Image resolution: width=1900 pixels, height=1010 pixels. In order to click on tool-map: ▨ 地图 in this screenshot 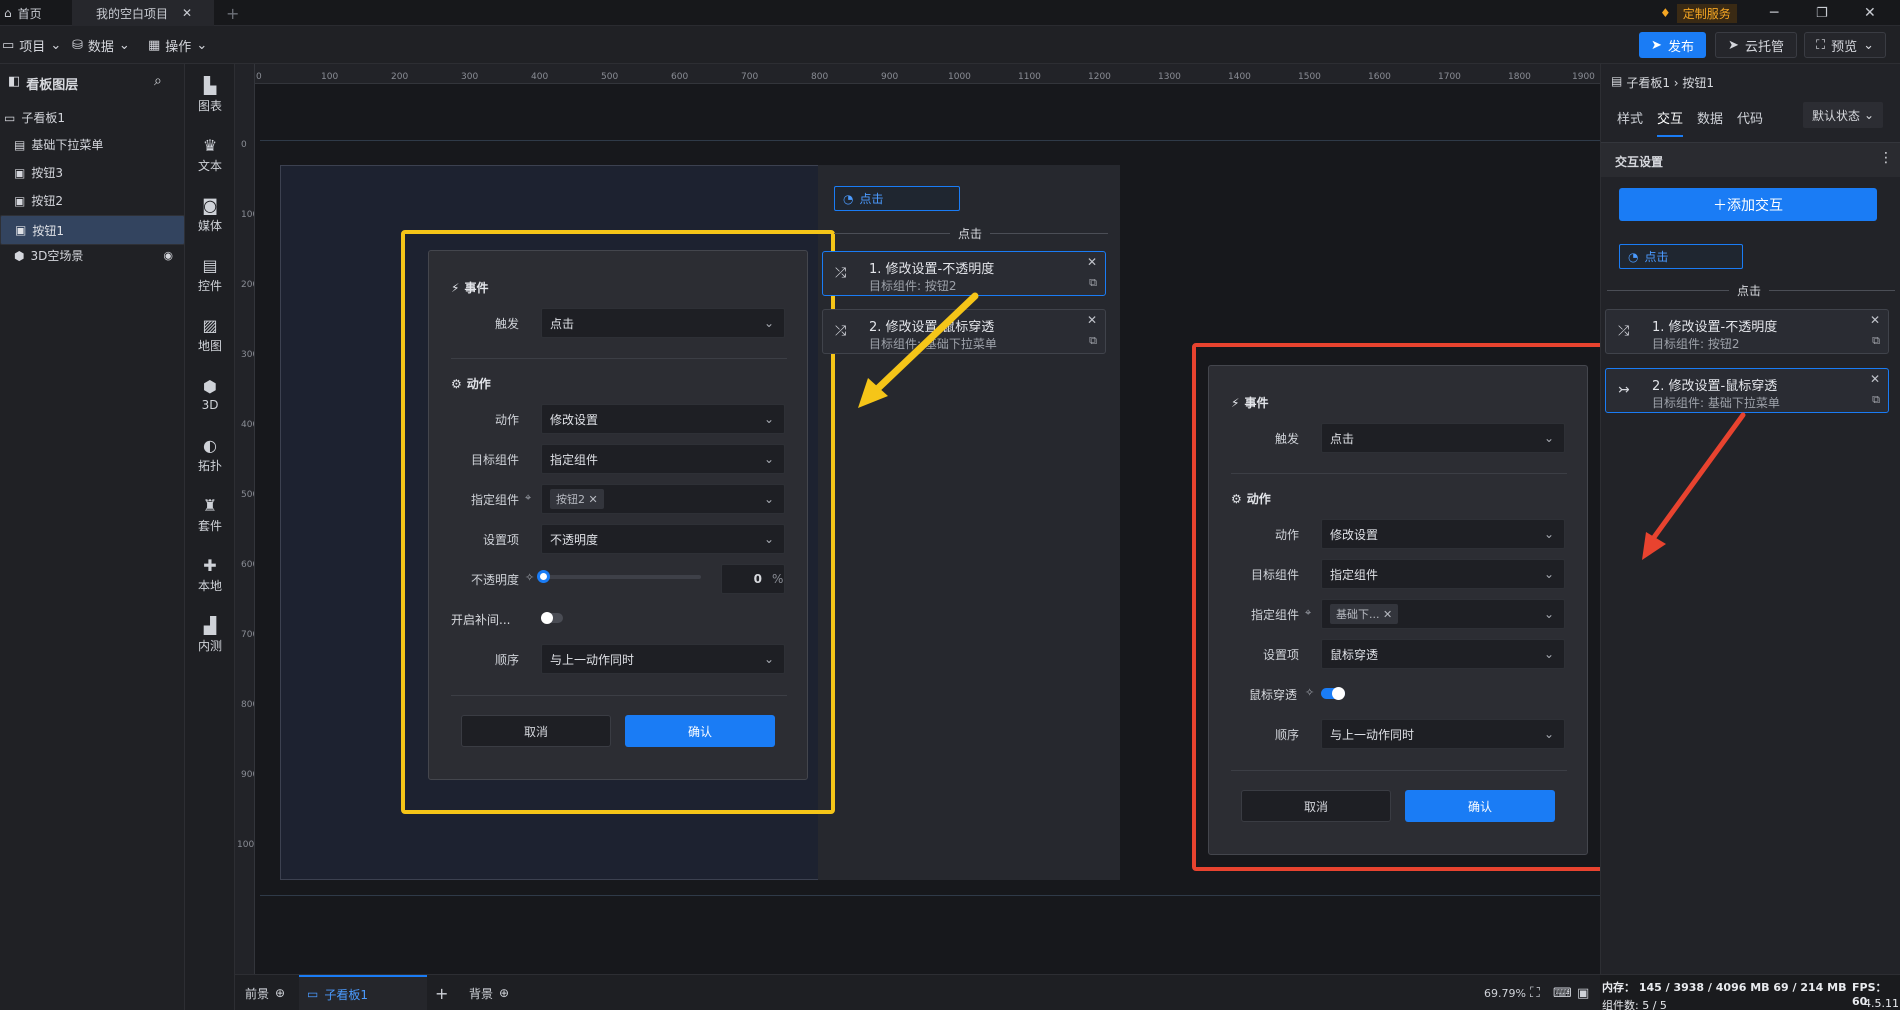, I will do `click(210, 335)`.